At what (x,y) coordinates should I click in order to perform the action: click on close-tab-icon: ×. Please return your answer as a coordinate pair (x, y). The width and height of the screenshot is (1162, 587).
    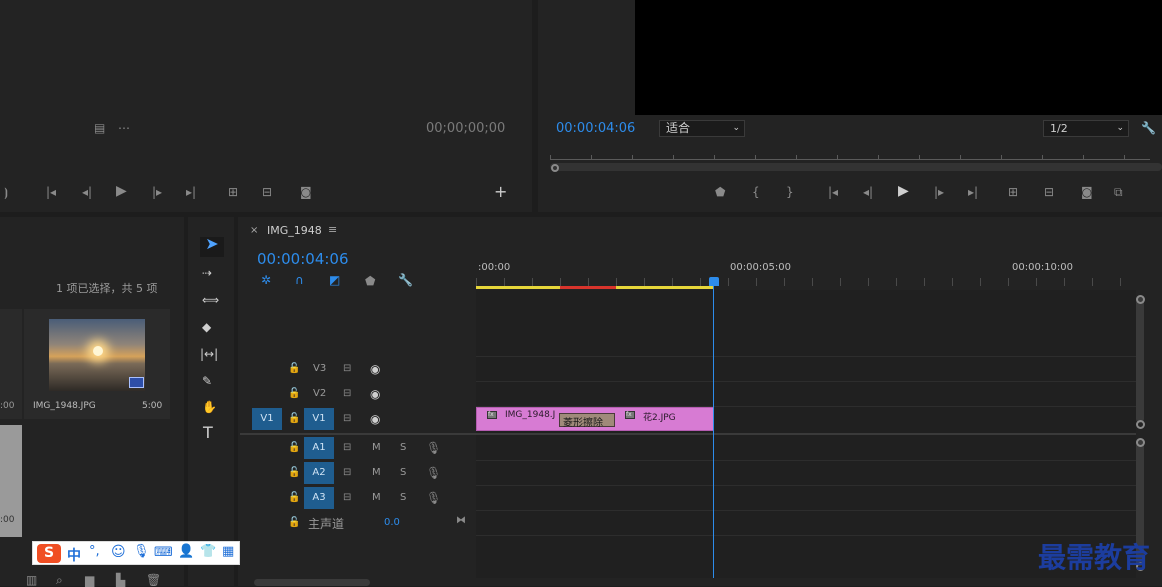
    Looking at the image, I should click on (254, 230).